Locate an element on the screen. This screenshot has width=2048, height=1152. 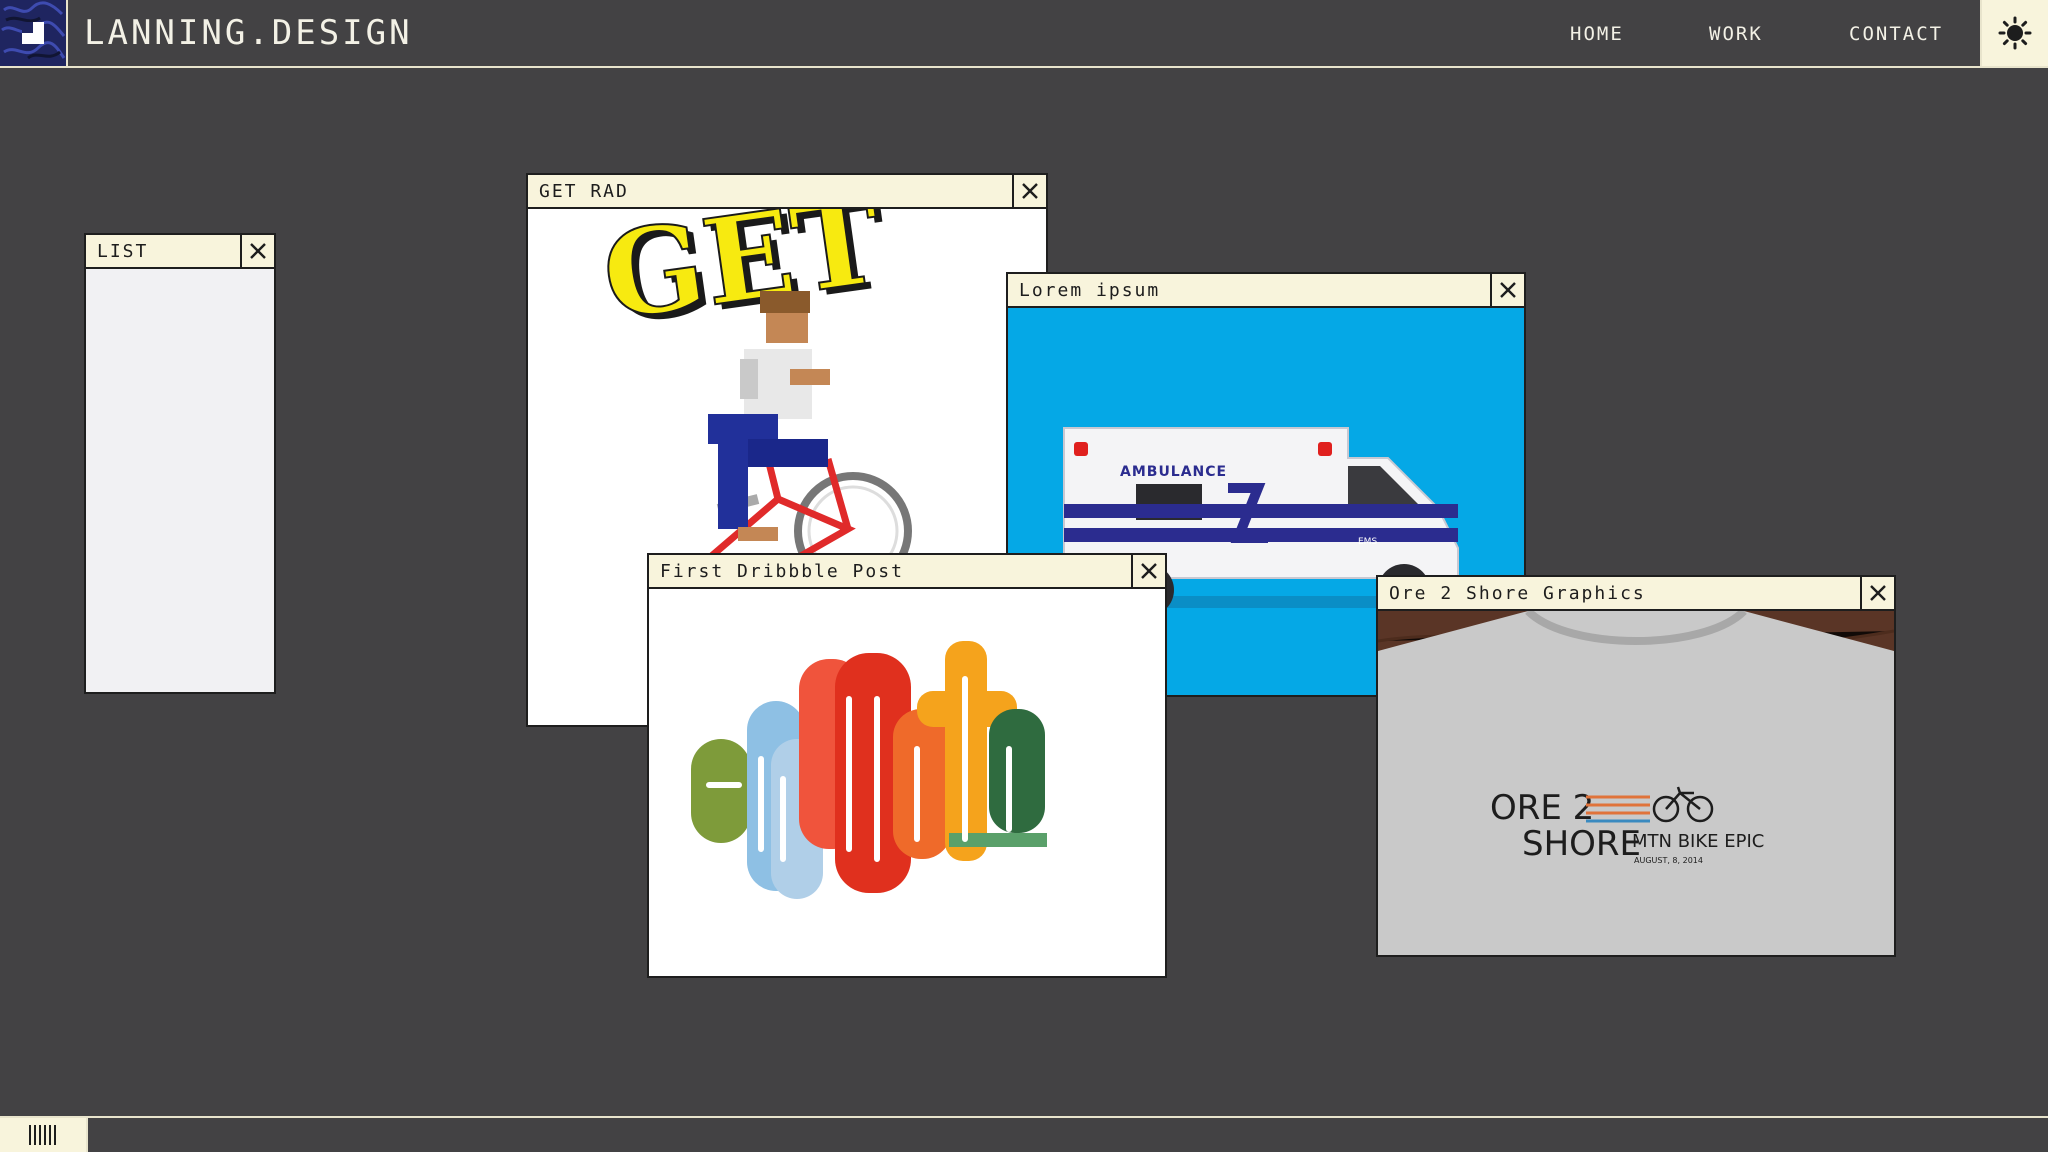
window-titlebar: First Dribbble Post is located at coordinates (907, 572).